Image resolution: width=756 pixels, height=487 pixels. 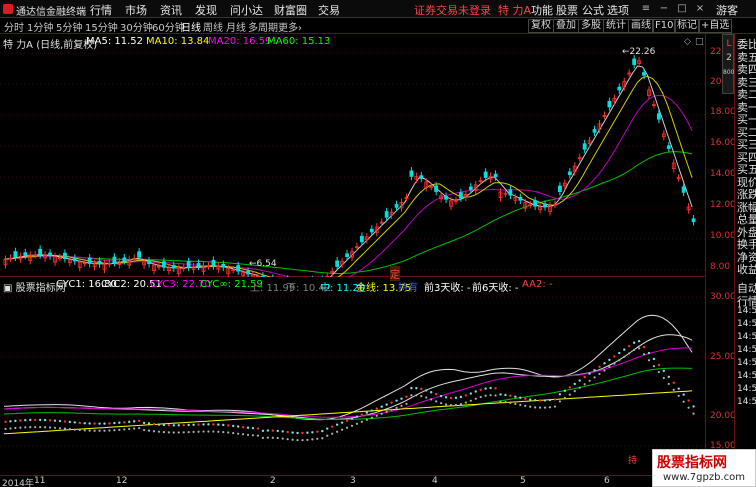 What do you see at coordinates (136, 10) in the screenshot?
I see `menu-shichang: 市场` at bounding box center [136, 10].